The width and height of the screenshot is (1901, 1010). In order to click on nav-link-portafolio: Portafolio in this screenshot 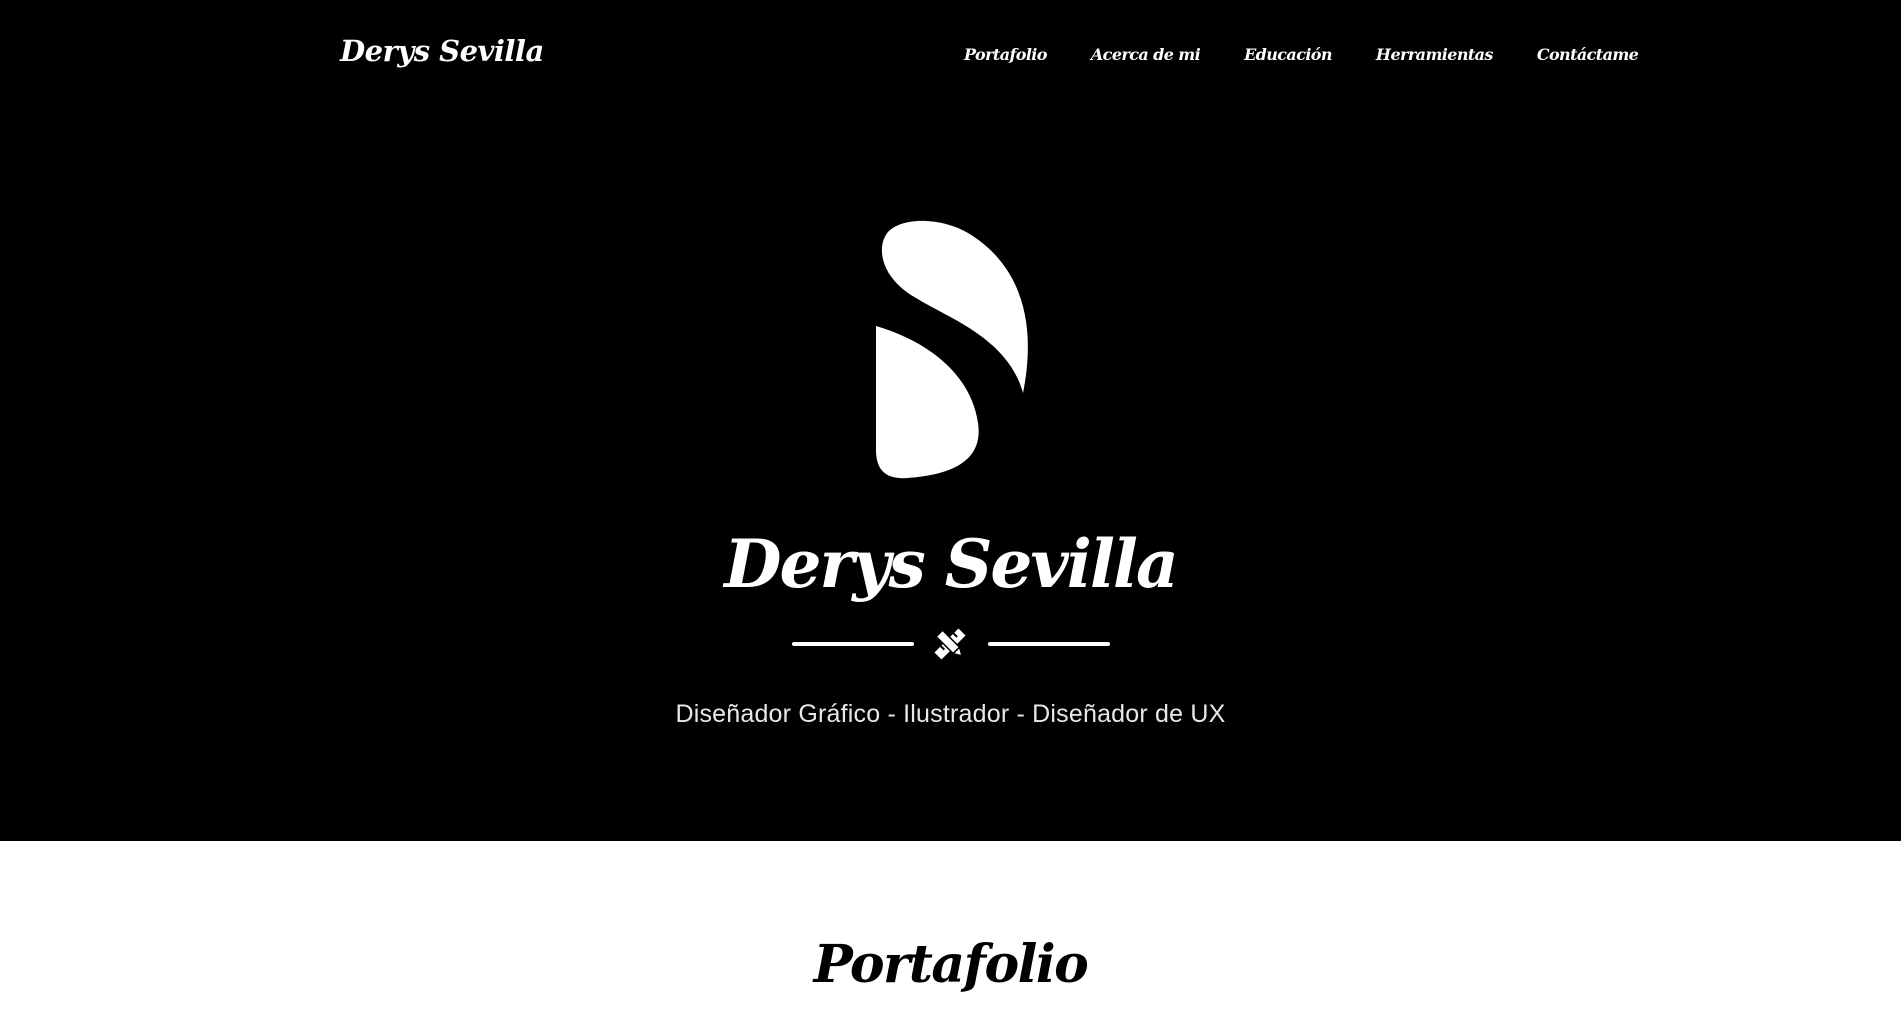, I will do `click(1005, 54)`.